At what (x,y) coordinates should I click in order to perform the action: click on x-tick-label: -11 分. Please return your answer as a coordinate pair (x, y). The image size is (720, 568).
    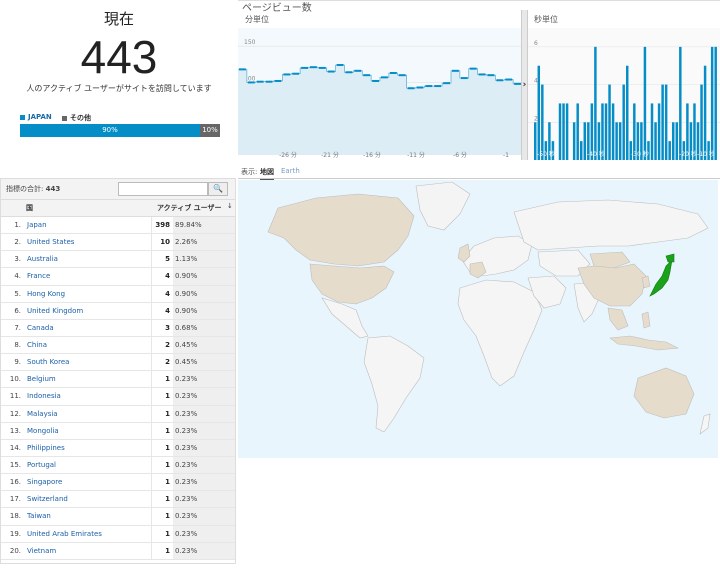
    Looking at the image, I should click on (416, 155).